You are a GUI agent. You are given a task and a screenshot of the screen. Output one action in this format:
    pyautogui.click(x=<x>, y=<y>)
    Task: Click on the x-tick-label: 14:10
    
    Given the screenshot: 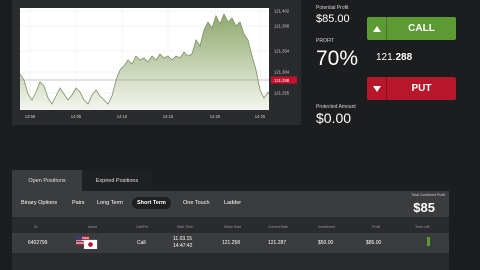 What is the action you would take?
    pyautogui.click(x=122, y=116)
    